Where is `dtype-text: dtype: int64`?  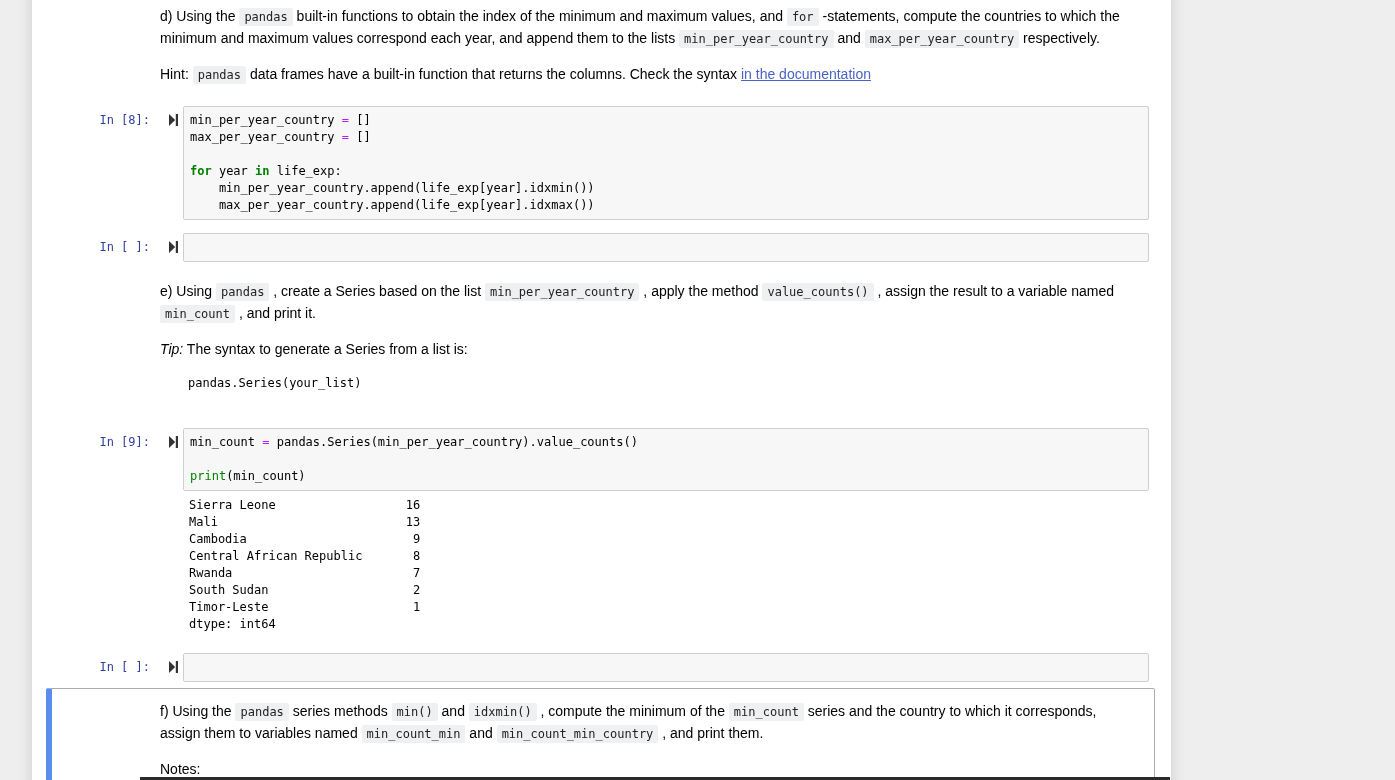 dtype-text: dtype: int64 is located at coordinates (232, 624).